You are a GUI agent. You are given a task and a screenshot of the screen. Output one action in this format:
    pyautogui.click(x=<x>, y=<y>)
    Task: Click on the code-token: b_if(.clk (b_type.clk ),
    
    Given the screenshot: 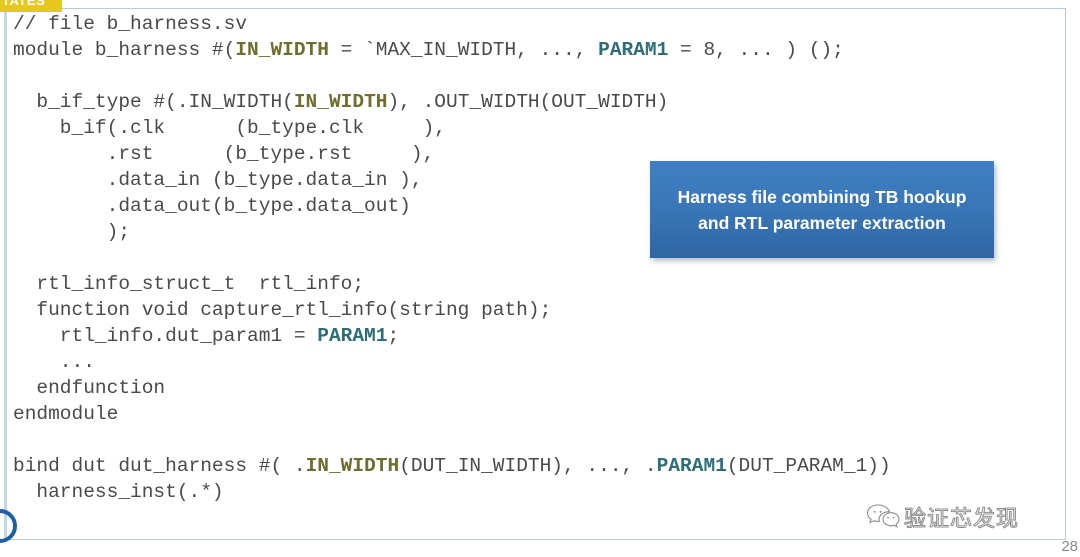 What is the action you would take?
    pyautogui.click(x=229, y=128)
    